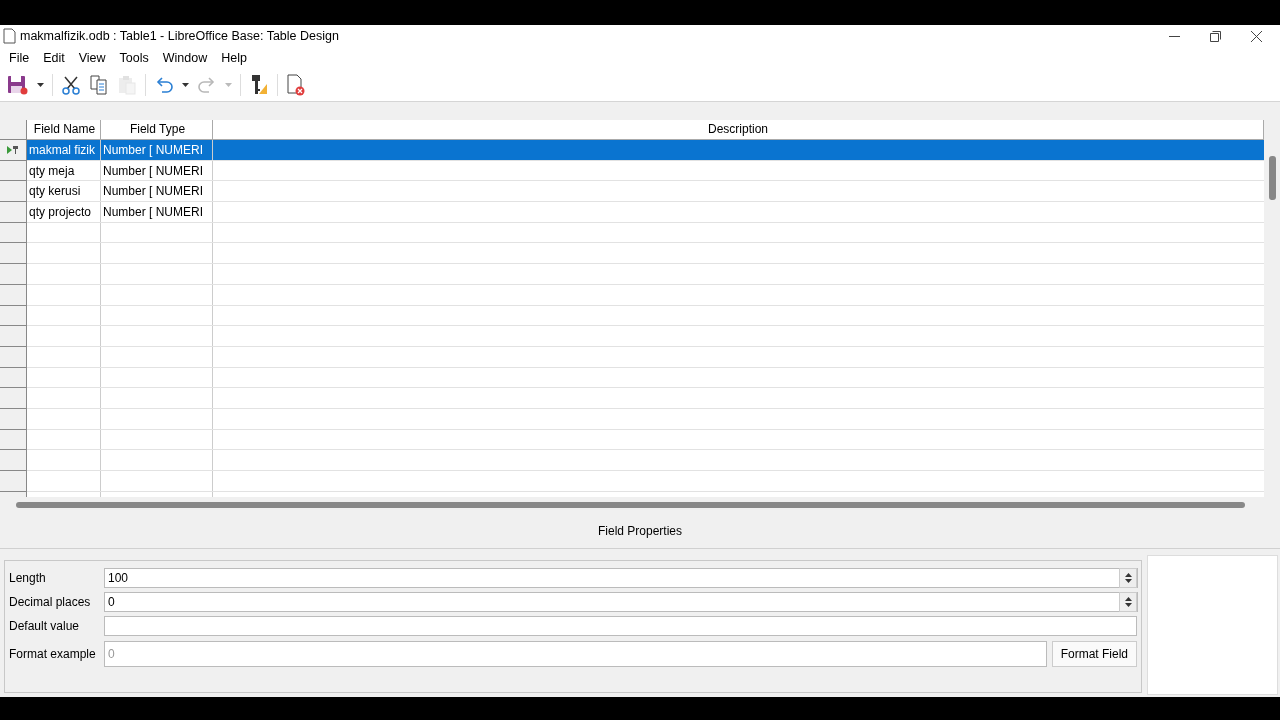  I want to click on input-field: 0, so click(621, 602).